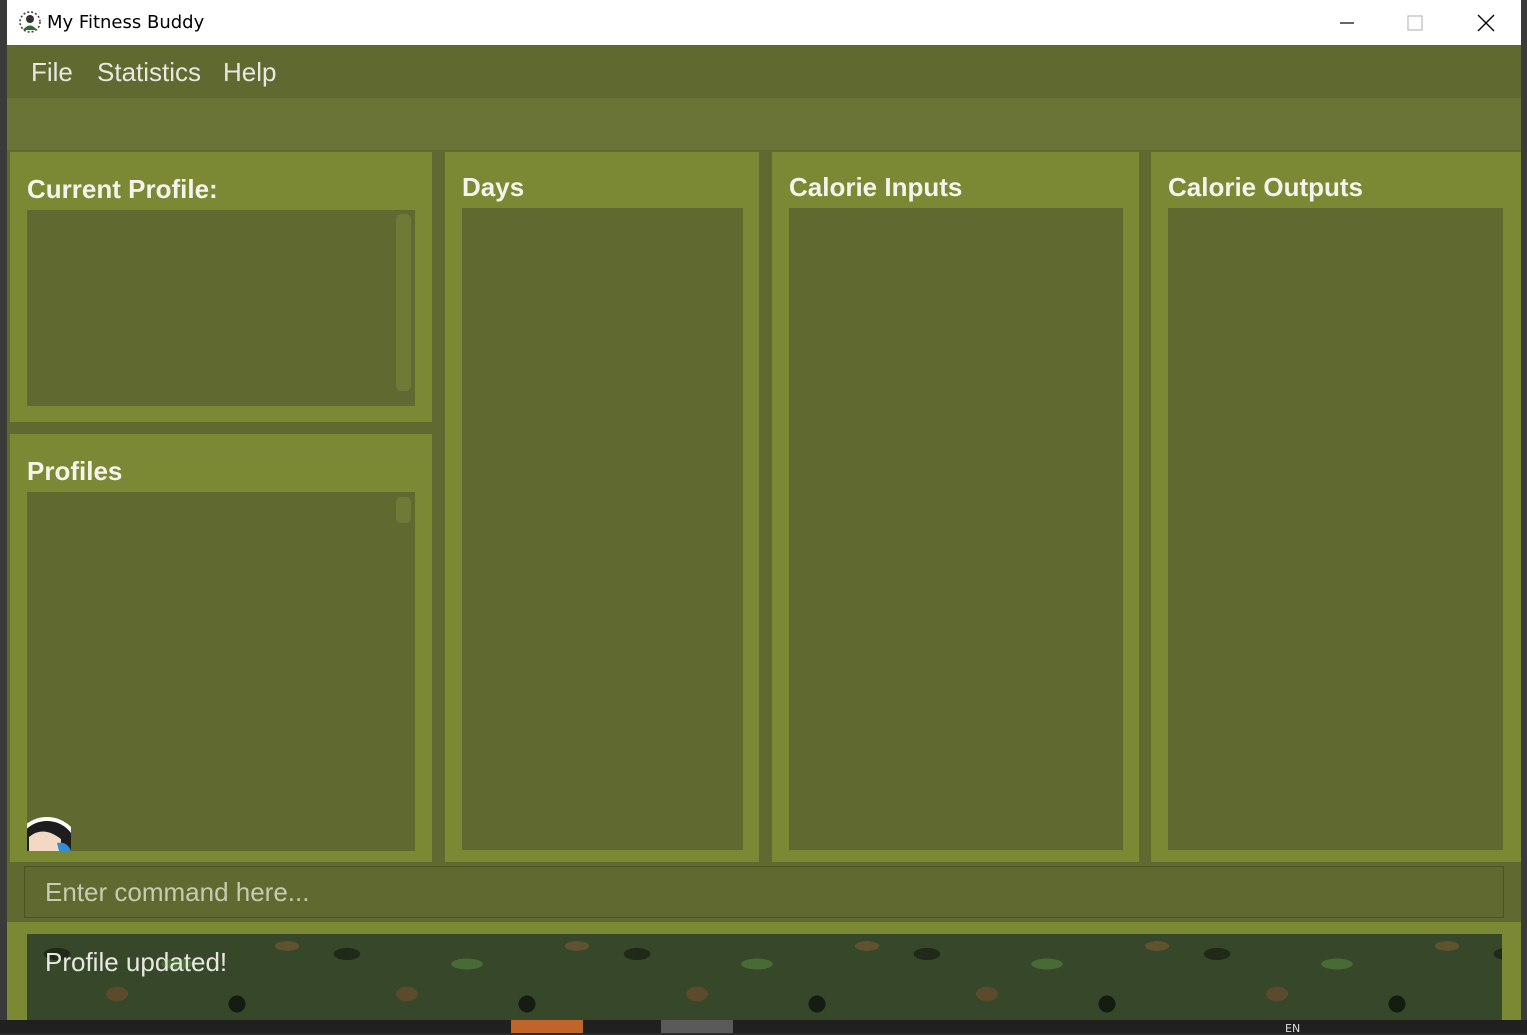  I want to click on minimize-button, so click(1347, 22).